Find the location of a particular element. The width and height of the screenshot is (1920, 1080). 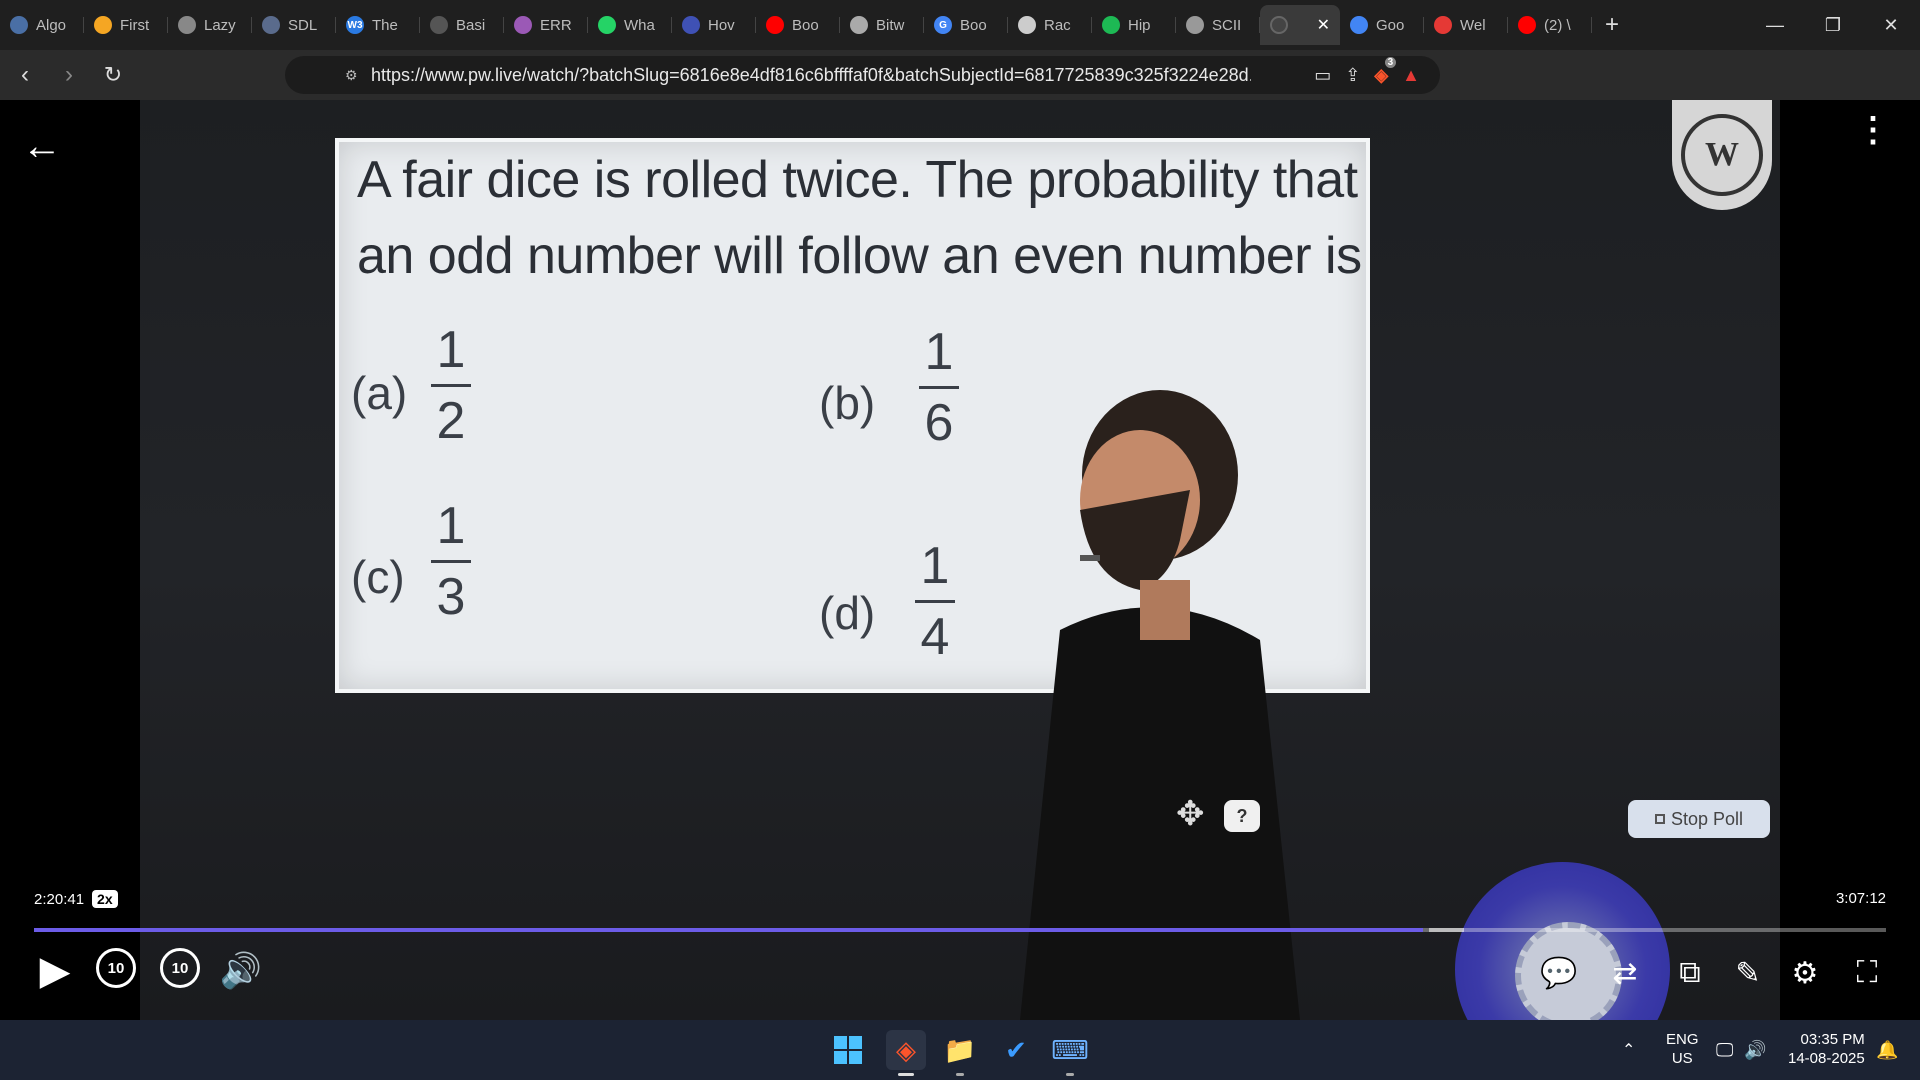

move-icon: ✥ is located at coordinates (1190, 814).